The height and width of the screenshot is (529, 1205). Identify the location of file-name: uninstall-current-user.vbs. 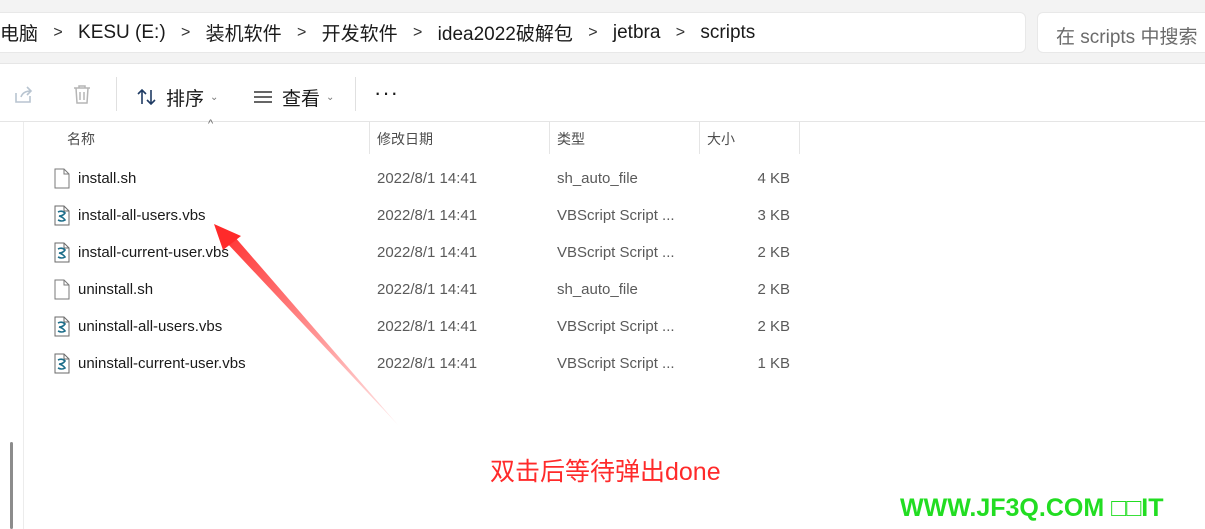
(162, 363).